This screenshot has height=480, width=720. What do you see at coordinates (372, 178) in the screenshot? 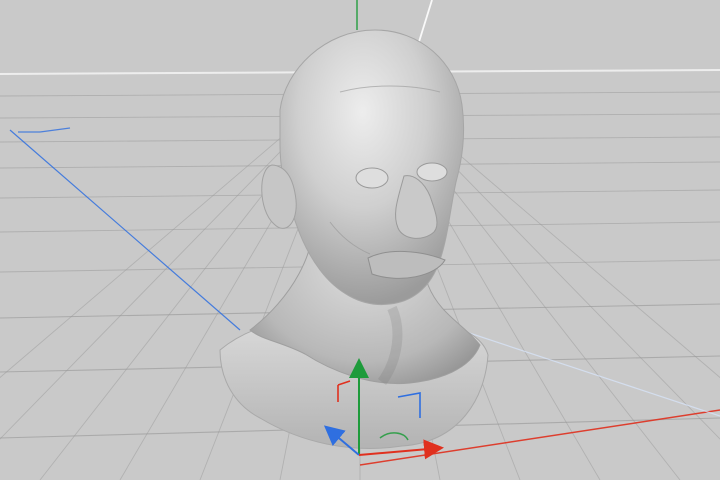
I see `bust-left-eye` at bounding box center [372, 178].